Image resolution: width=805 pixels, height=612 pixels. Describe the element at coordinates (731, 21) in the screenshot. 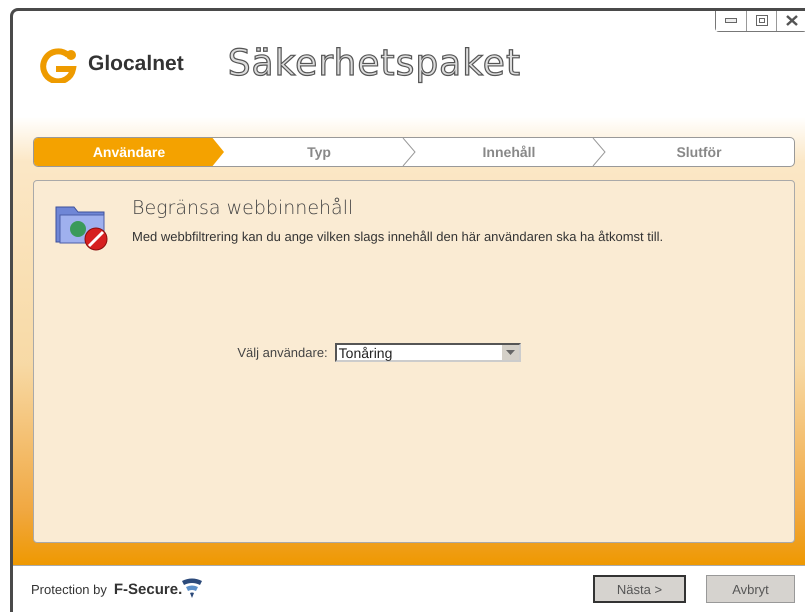

I see `minimize-icon` at that location.